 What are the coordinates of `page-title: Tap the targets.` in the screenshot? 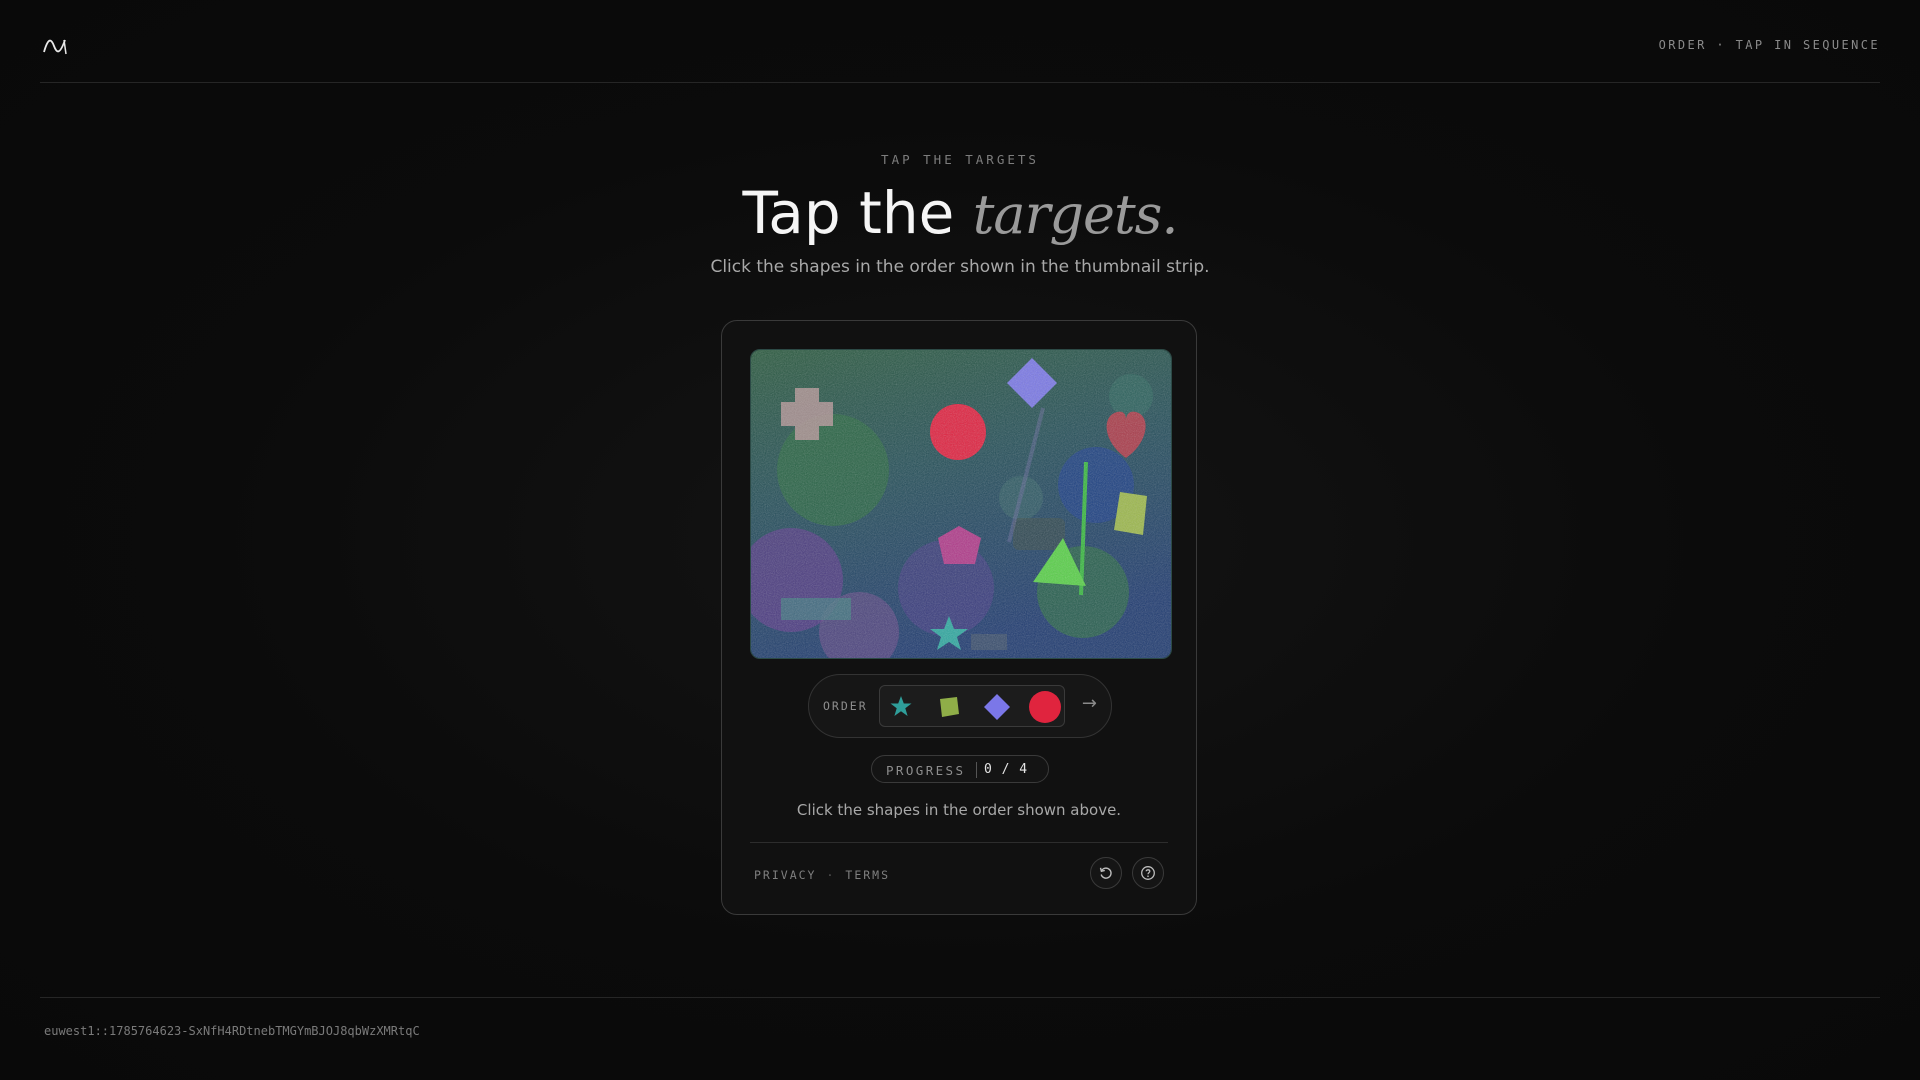 It's located at (960, 214).